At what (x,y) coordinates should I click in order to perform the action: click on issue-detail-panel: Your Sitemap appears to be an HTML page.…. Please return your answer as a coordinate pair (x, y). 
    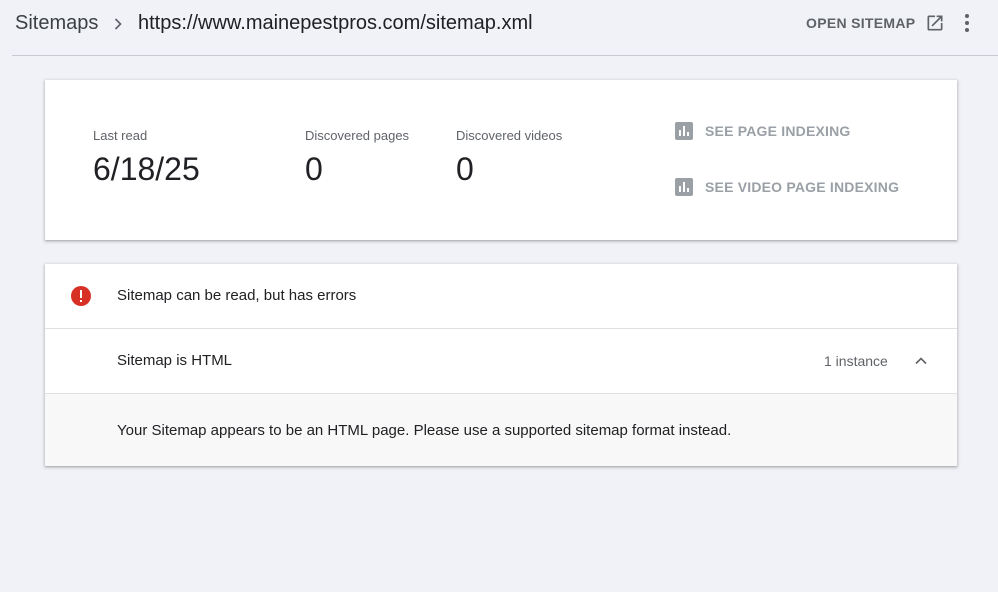
    Looking at the image, I should click on (501, 430).